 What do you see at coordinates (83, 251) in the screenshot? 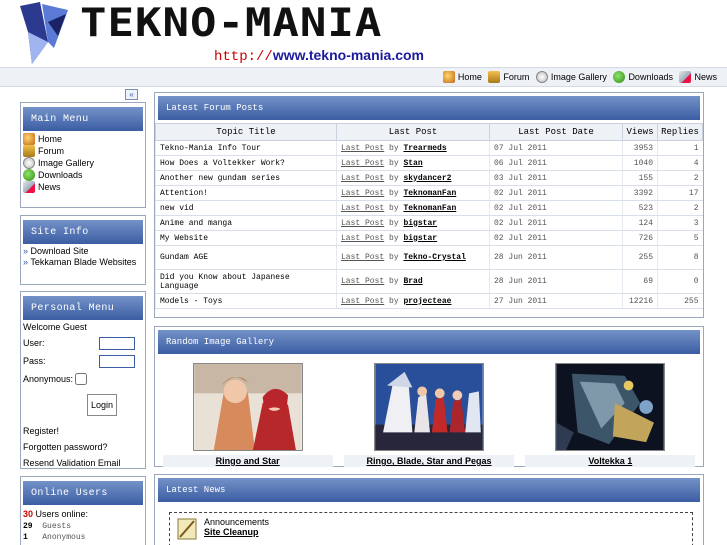
I see `site-info-link-download-site: » Download Site` at bounding box center [83, 251].